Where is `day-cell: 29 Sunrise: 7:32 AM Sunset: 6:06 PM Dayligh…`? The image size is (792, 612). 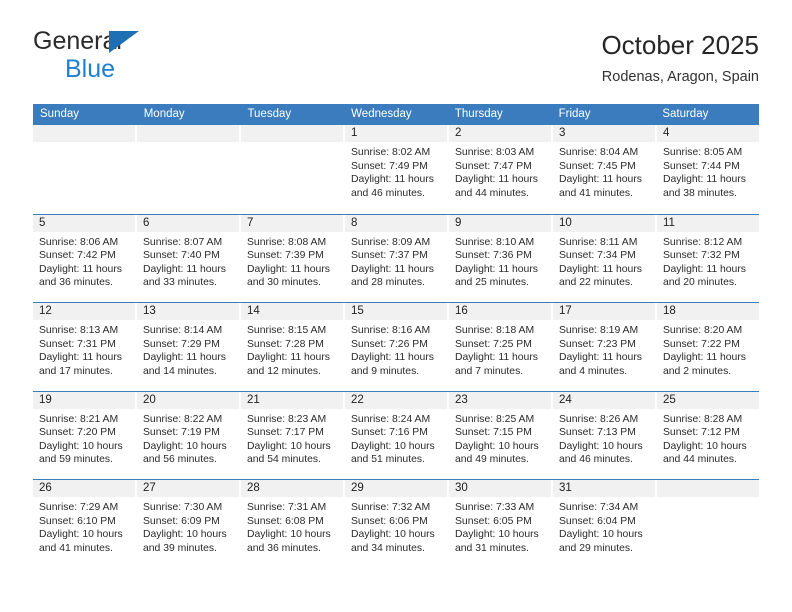
day-cell: 29 Sunrise: 7:32 AM Sunset: 6:06 PM Dayligh… is located at coordinates (397, 524).